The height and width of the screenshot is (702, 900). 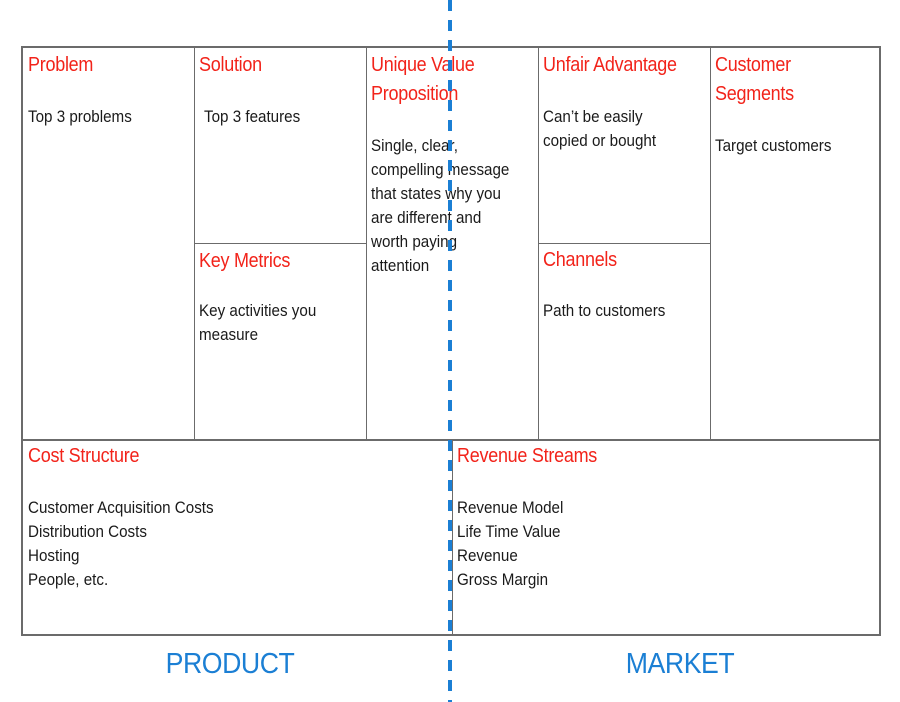 What do you see at coordinates (252, 117) in the screenshot?
I see `solution-text: Top 3 features` at bounding box center [252, 117].